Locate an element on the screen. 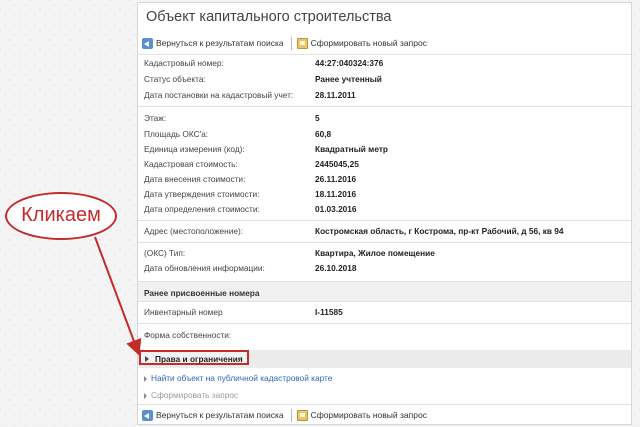 The height and width of the screenshot is (427, 640). rights-restrictions-label: Права и ограничения is located at coordinates (199, 359).